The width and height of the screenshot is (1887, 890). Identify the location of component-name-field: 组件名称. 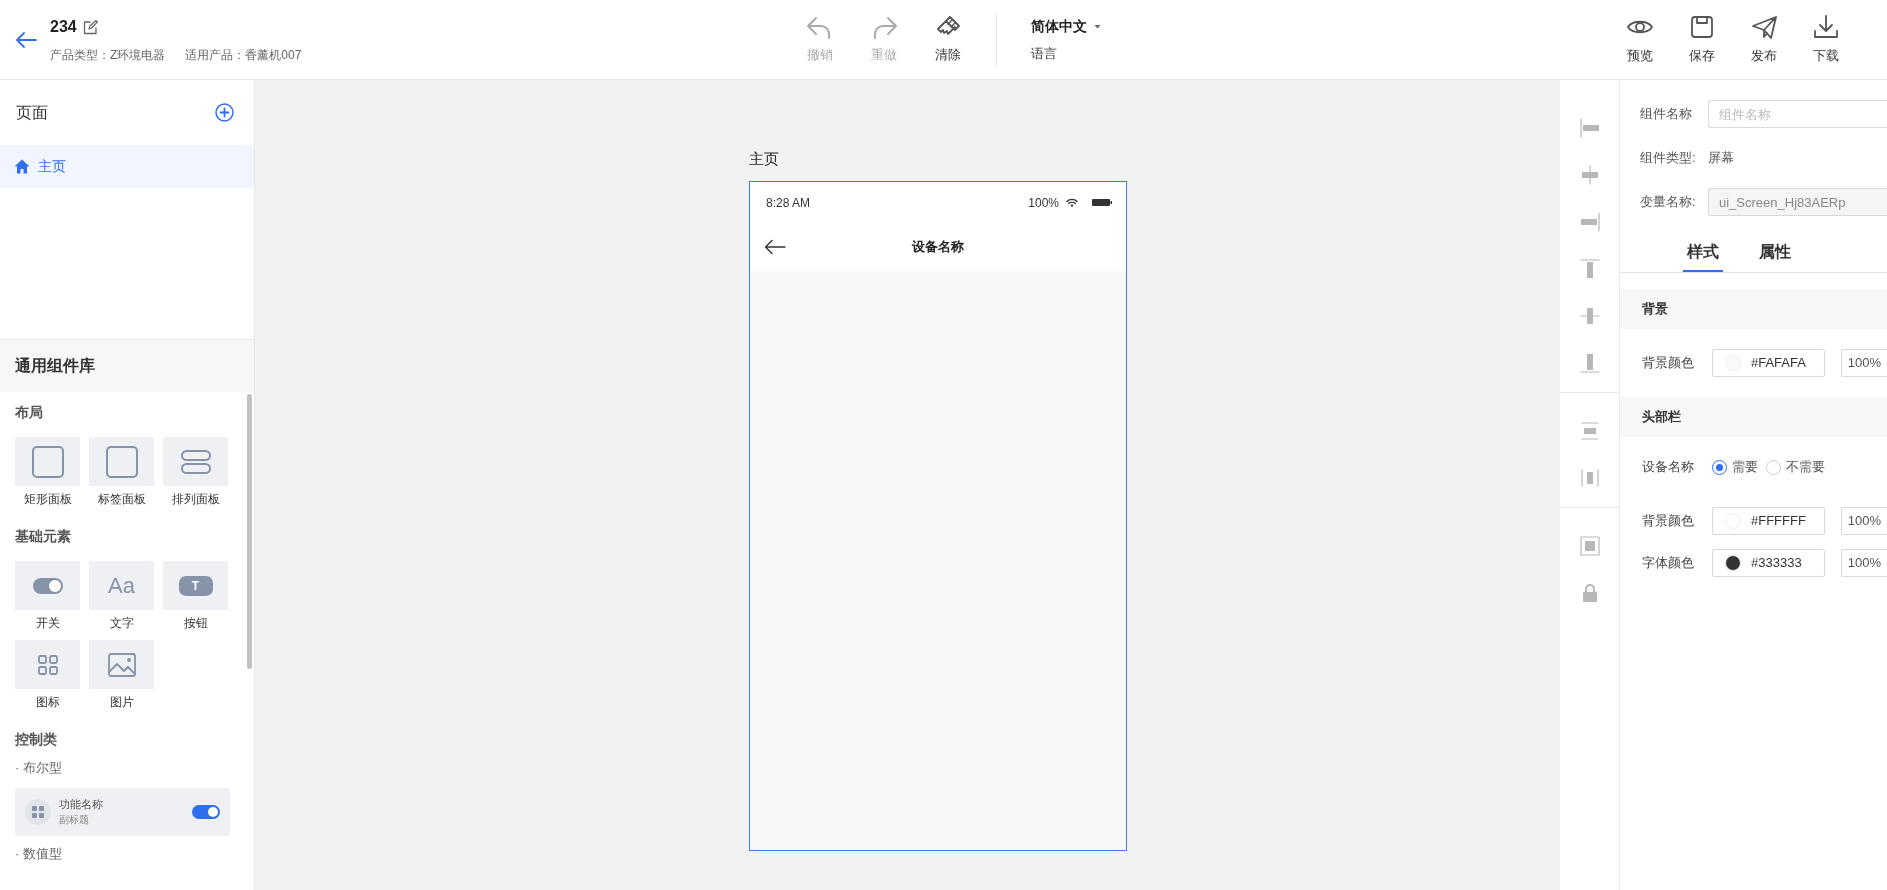
(1797, 114).